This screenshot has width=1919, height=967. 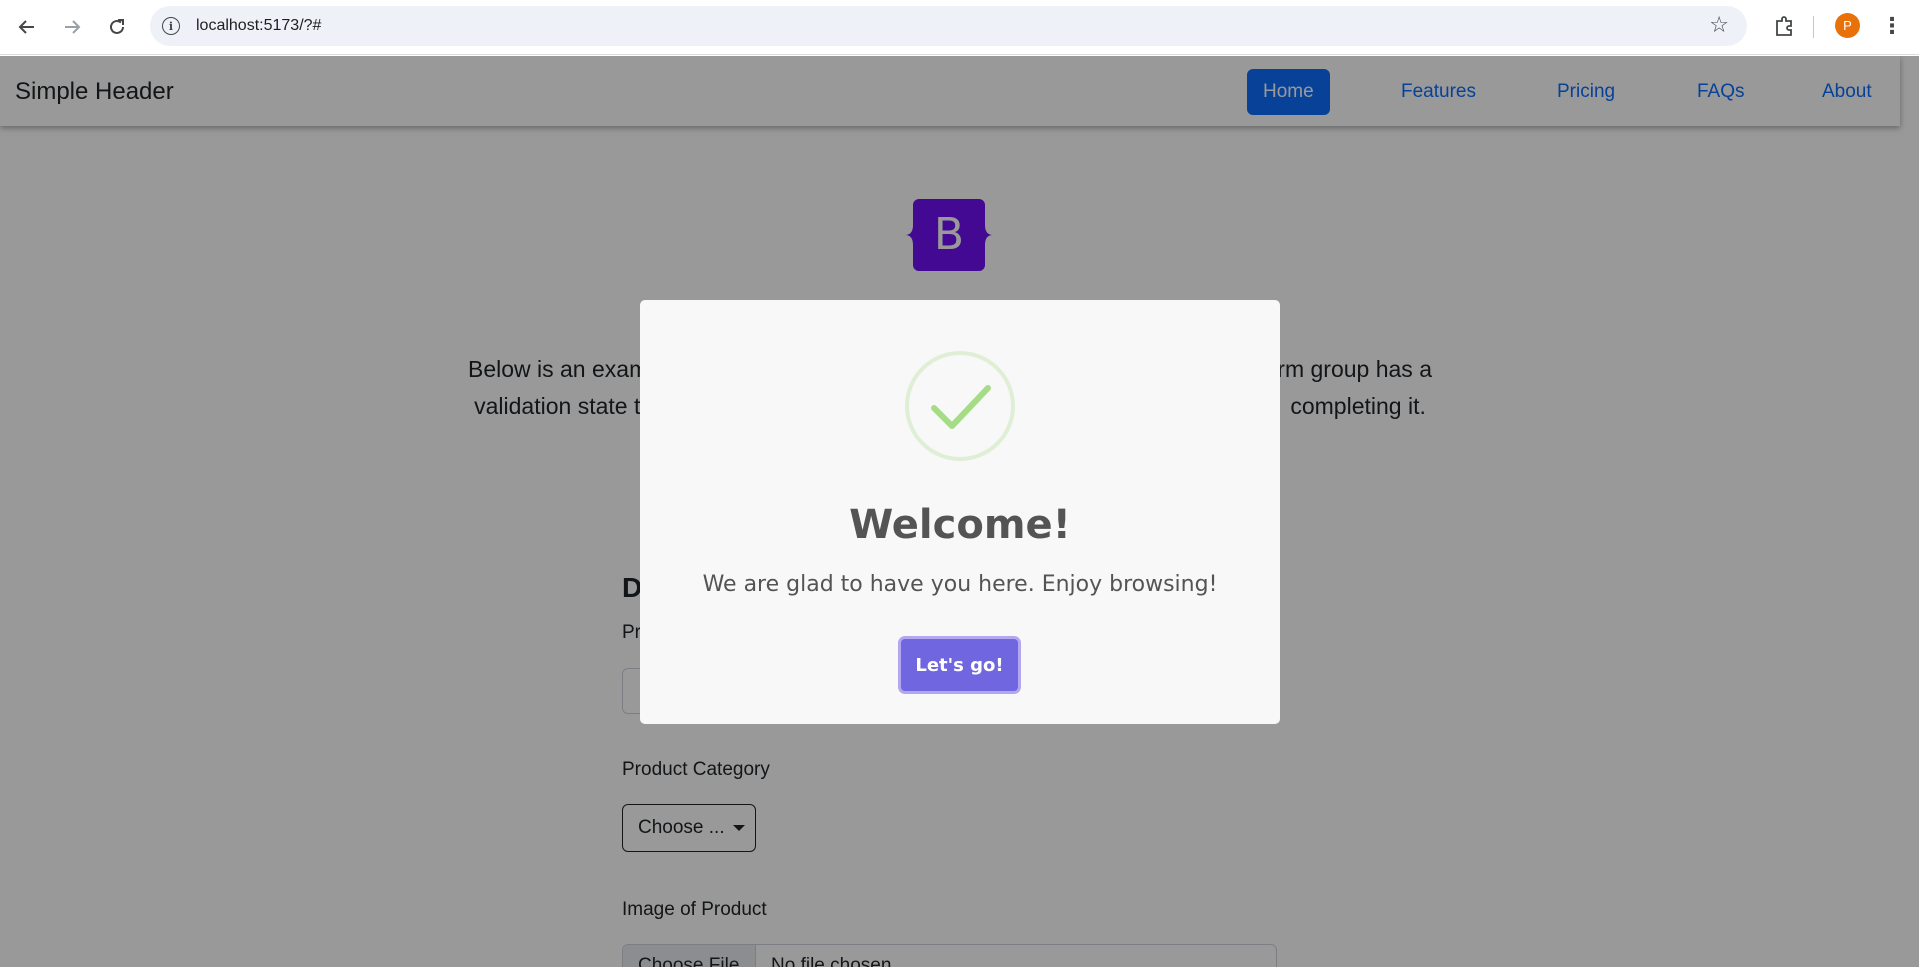 I want to click on browser-toolbar: i localhost:5173/?# ☆ P ⋮, so click(x=959, y=27).